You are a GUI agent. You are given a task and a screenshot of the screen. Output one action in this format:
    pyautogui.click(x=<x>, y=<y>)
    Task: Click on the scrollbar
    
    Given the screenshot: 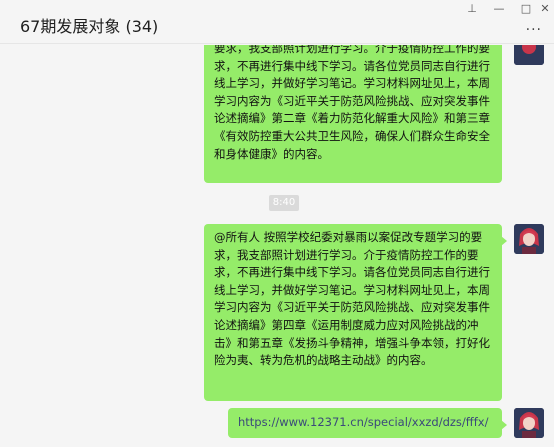 What is the action you would take?
    pyautogui.click(x=551, y=246)
    